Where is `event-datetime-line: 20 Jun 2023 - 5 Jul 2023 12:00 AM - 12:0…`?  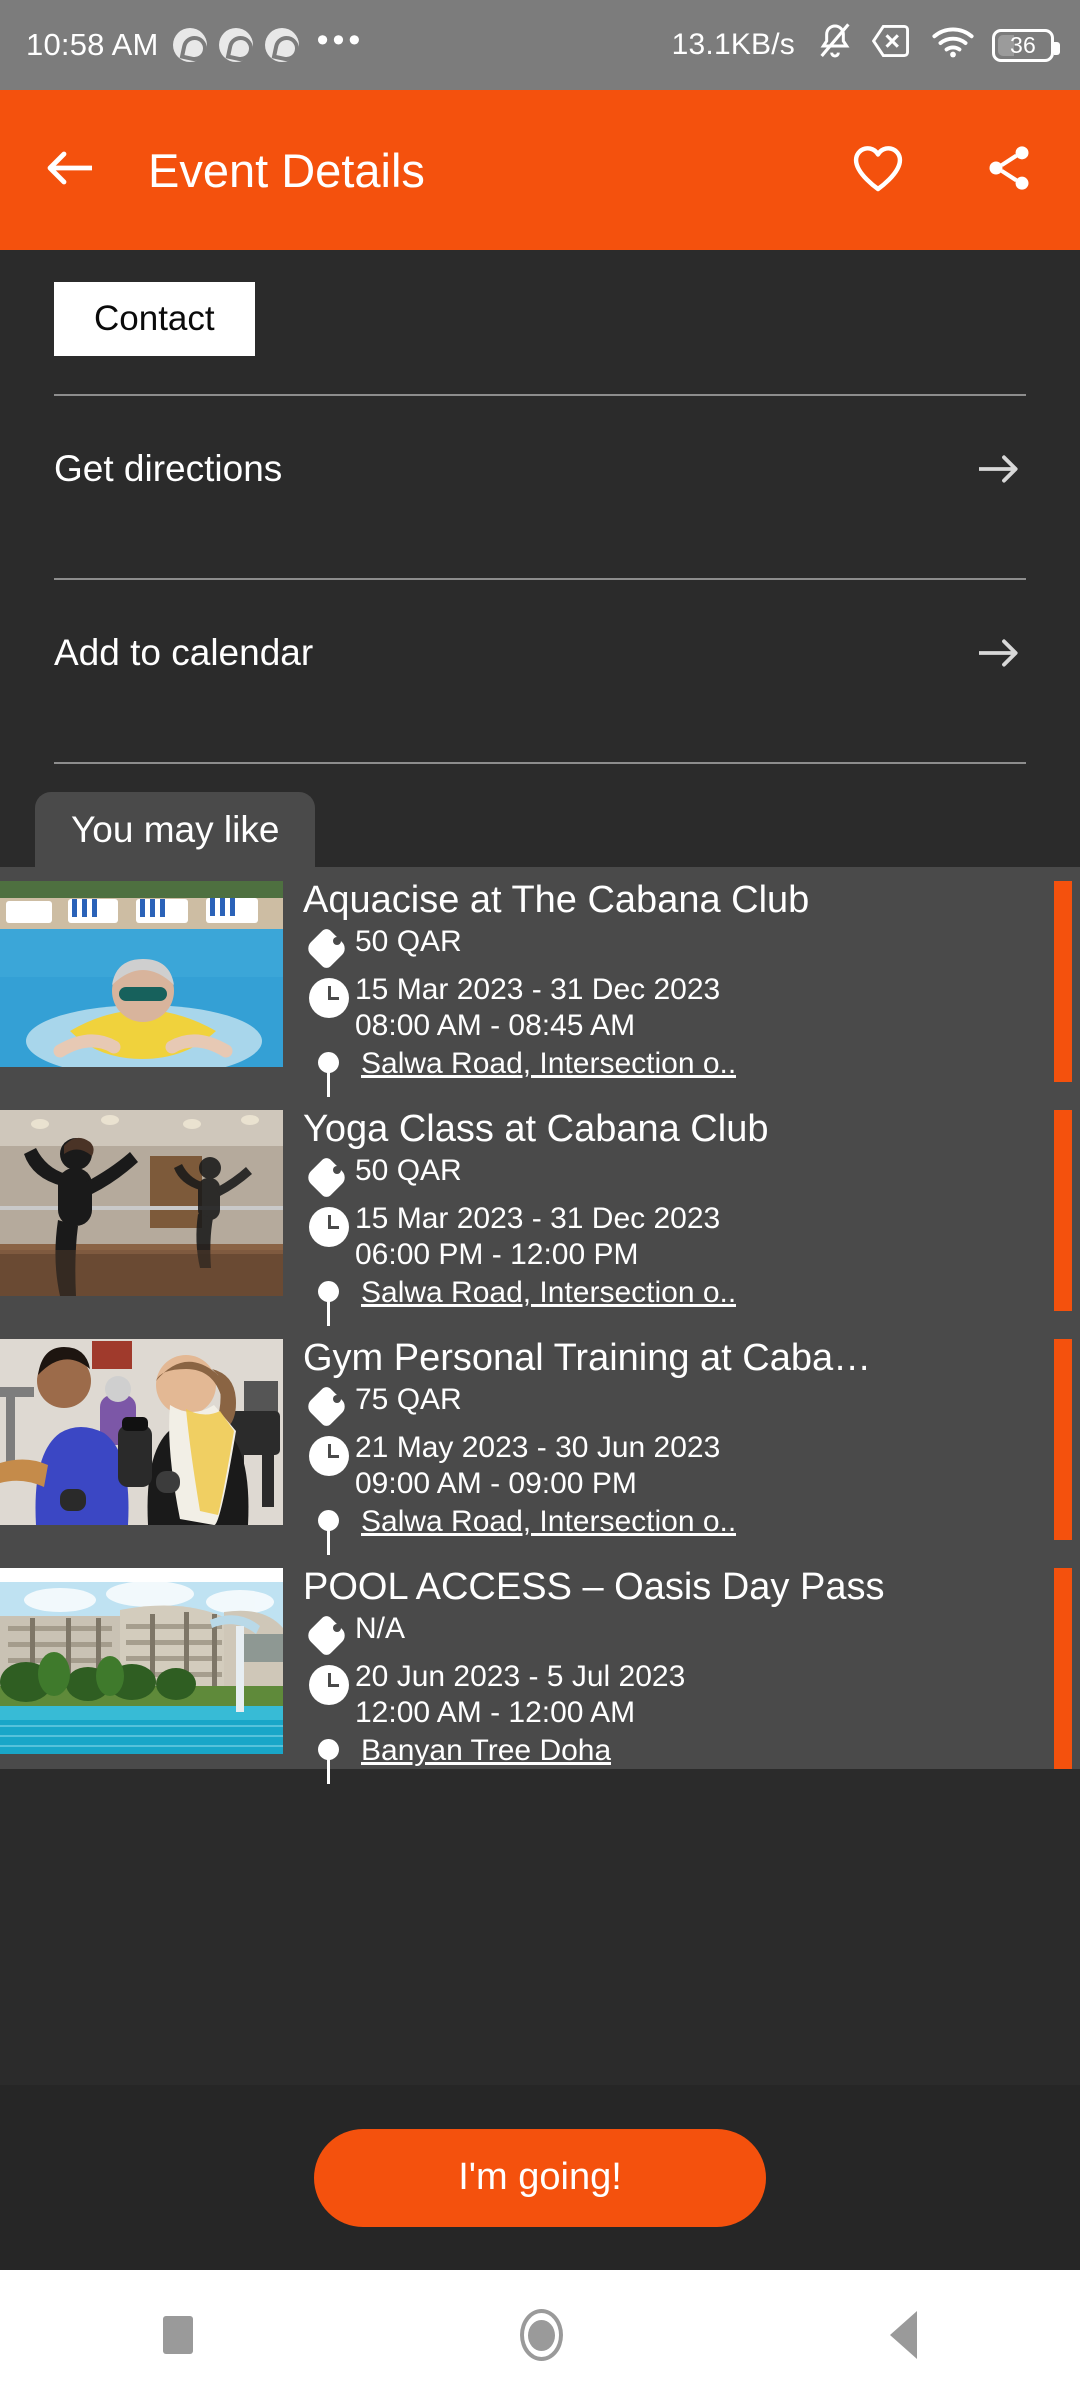
event-datetime-line: 20 Jun 2023 - 5 Jul 2023 12:00 AM - 12:0… is located at coordinates (691, 1695).